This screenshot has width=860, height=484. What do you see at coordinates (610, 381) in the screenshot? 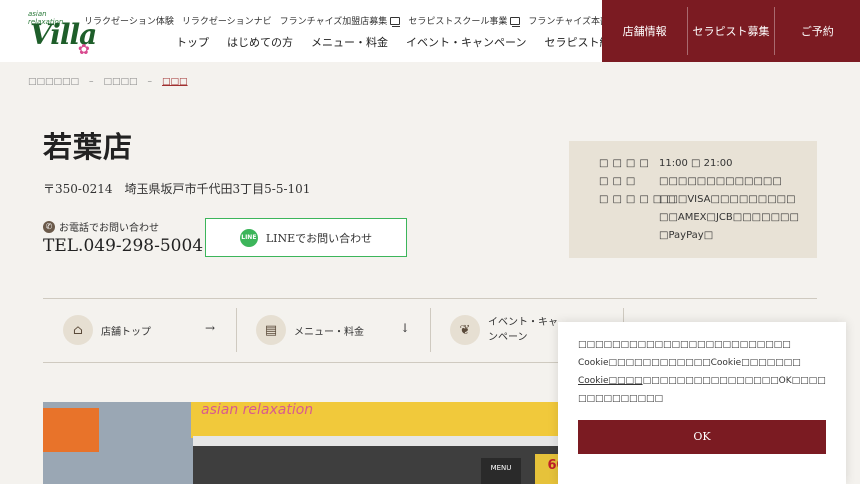
I see `cookie-policy-link: Cookie□□□□` at bounding box center [610, 381].